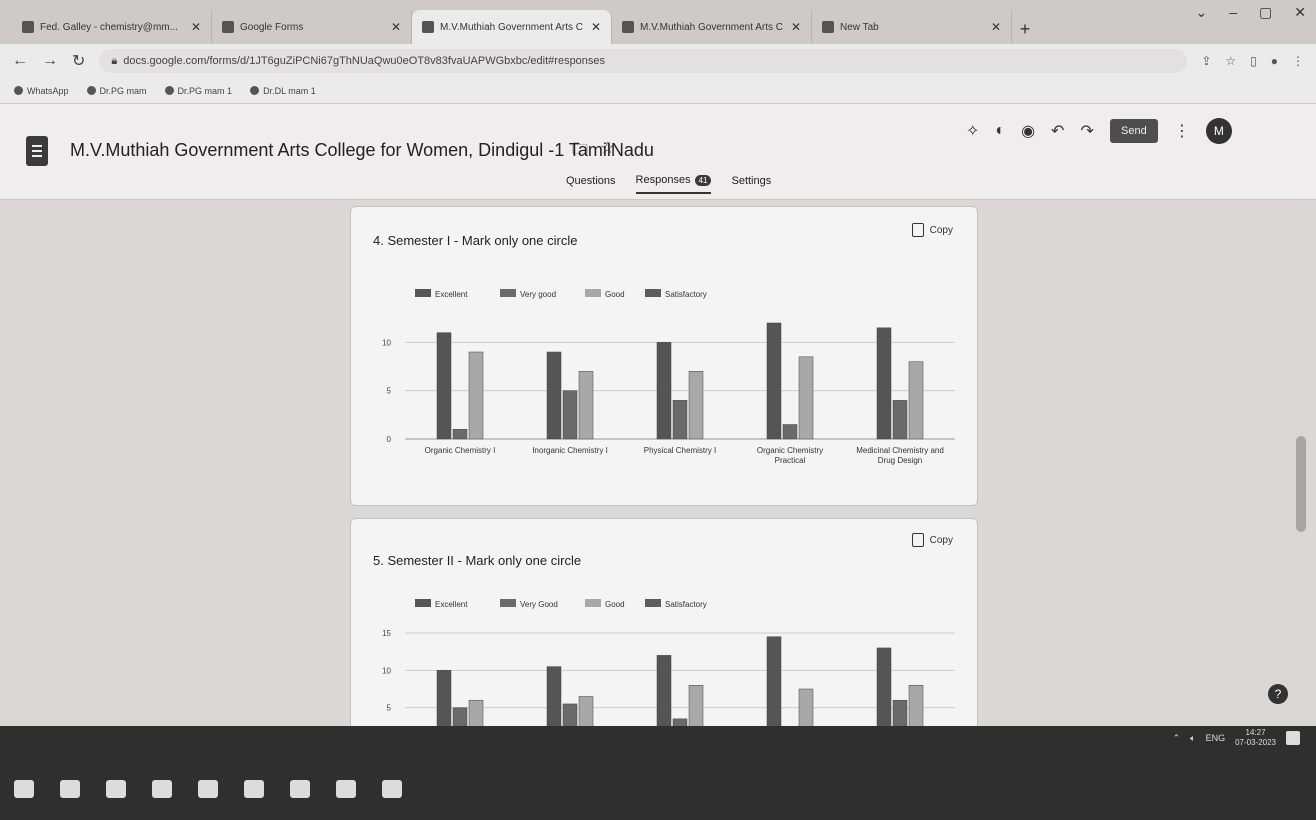  Describe the element at coordinates (386, 670) in the screenshot. I see `y-tick-label: 10` at that location.